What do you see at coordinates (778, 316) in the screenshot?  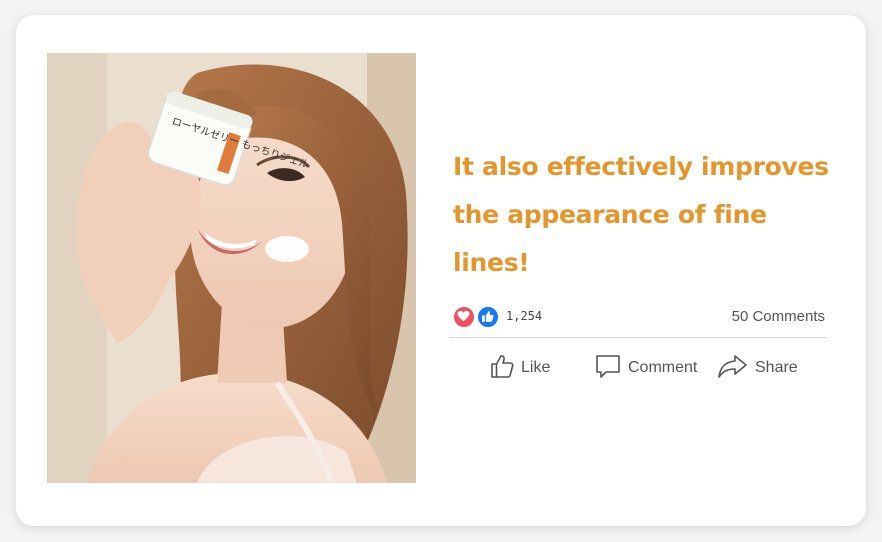 I see `comments-count: 50 Comments` at bounding box center [778, 316].